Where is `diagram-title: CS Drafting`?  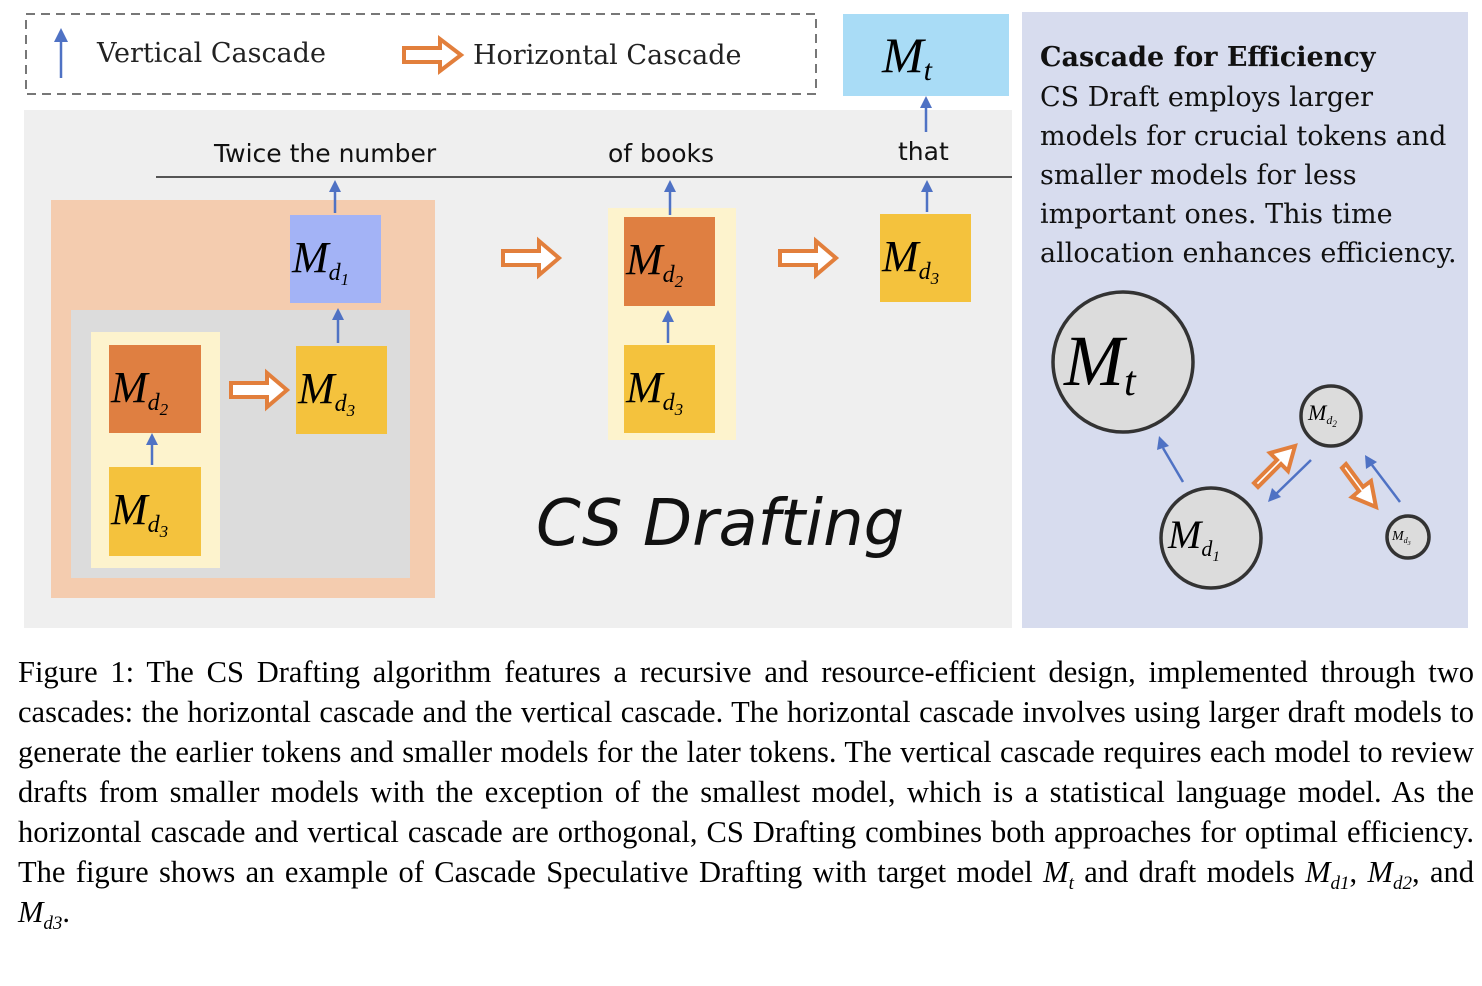 diagram-title: CS Drafting is located at coordinates (720, 524).